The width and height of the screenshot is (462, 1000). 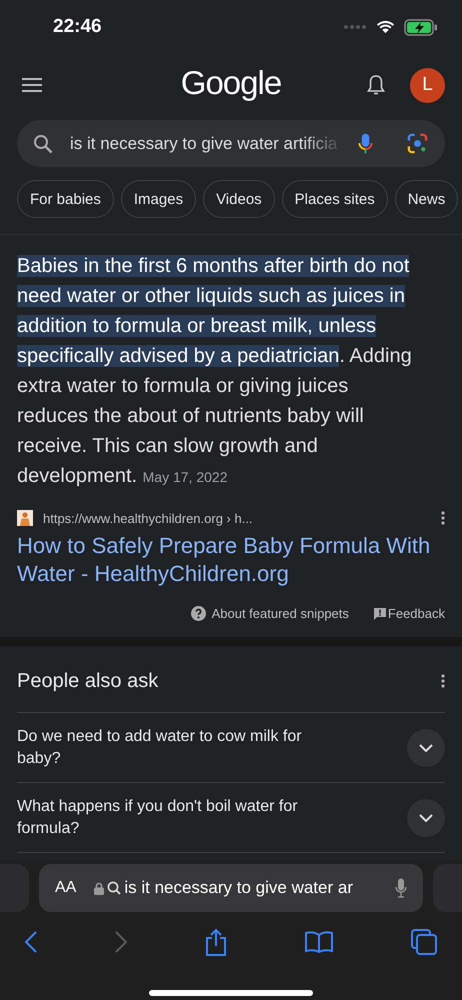 What do you see at coordinates (416, 613) in the screenshot?
I see `feedback-link: Feedback` at bounding box center [416, 613].